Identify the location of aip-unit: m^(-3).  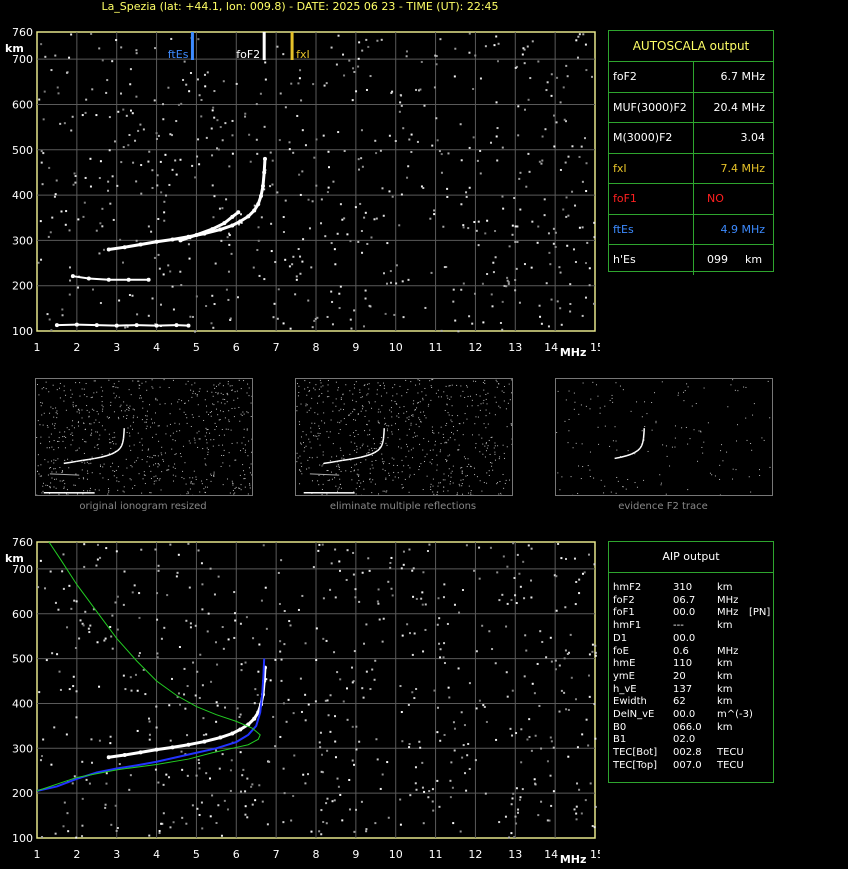
(735, 714).